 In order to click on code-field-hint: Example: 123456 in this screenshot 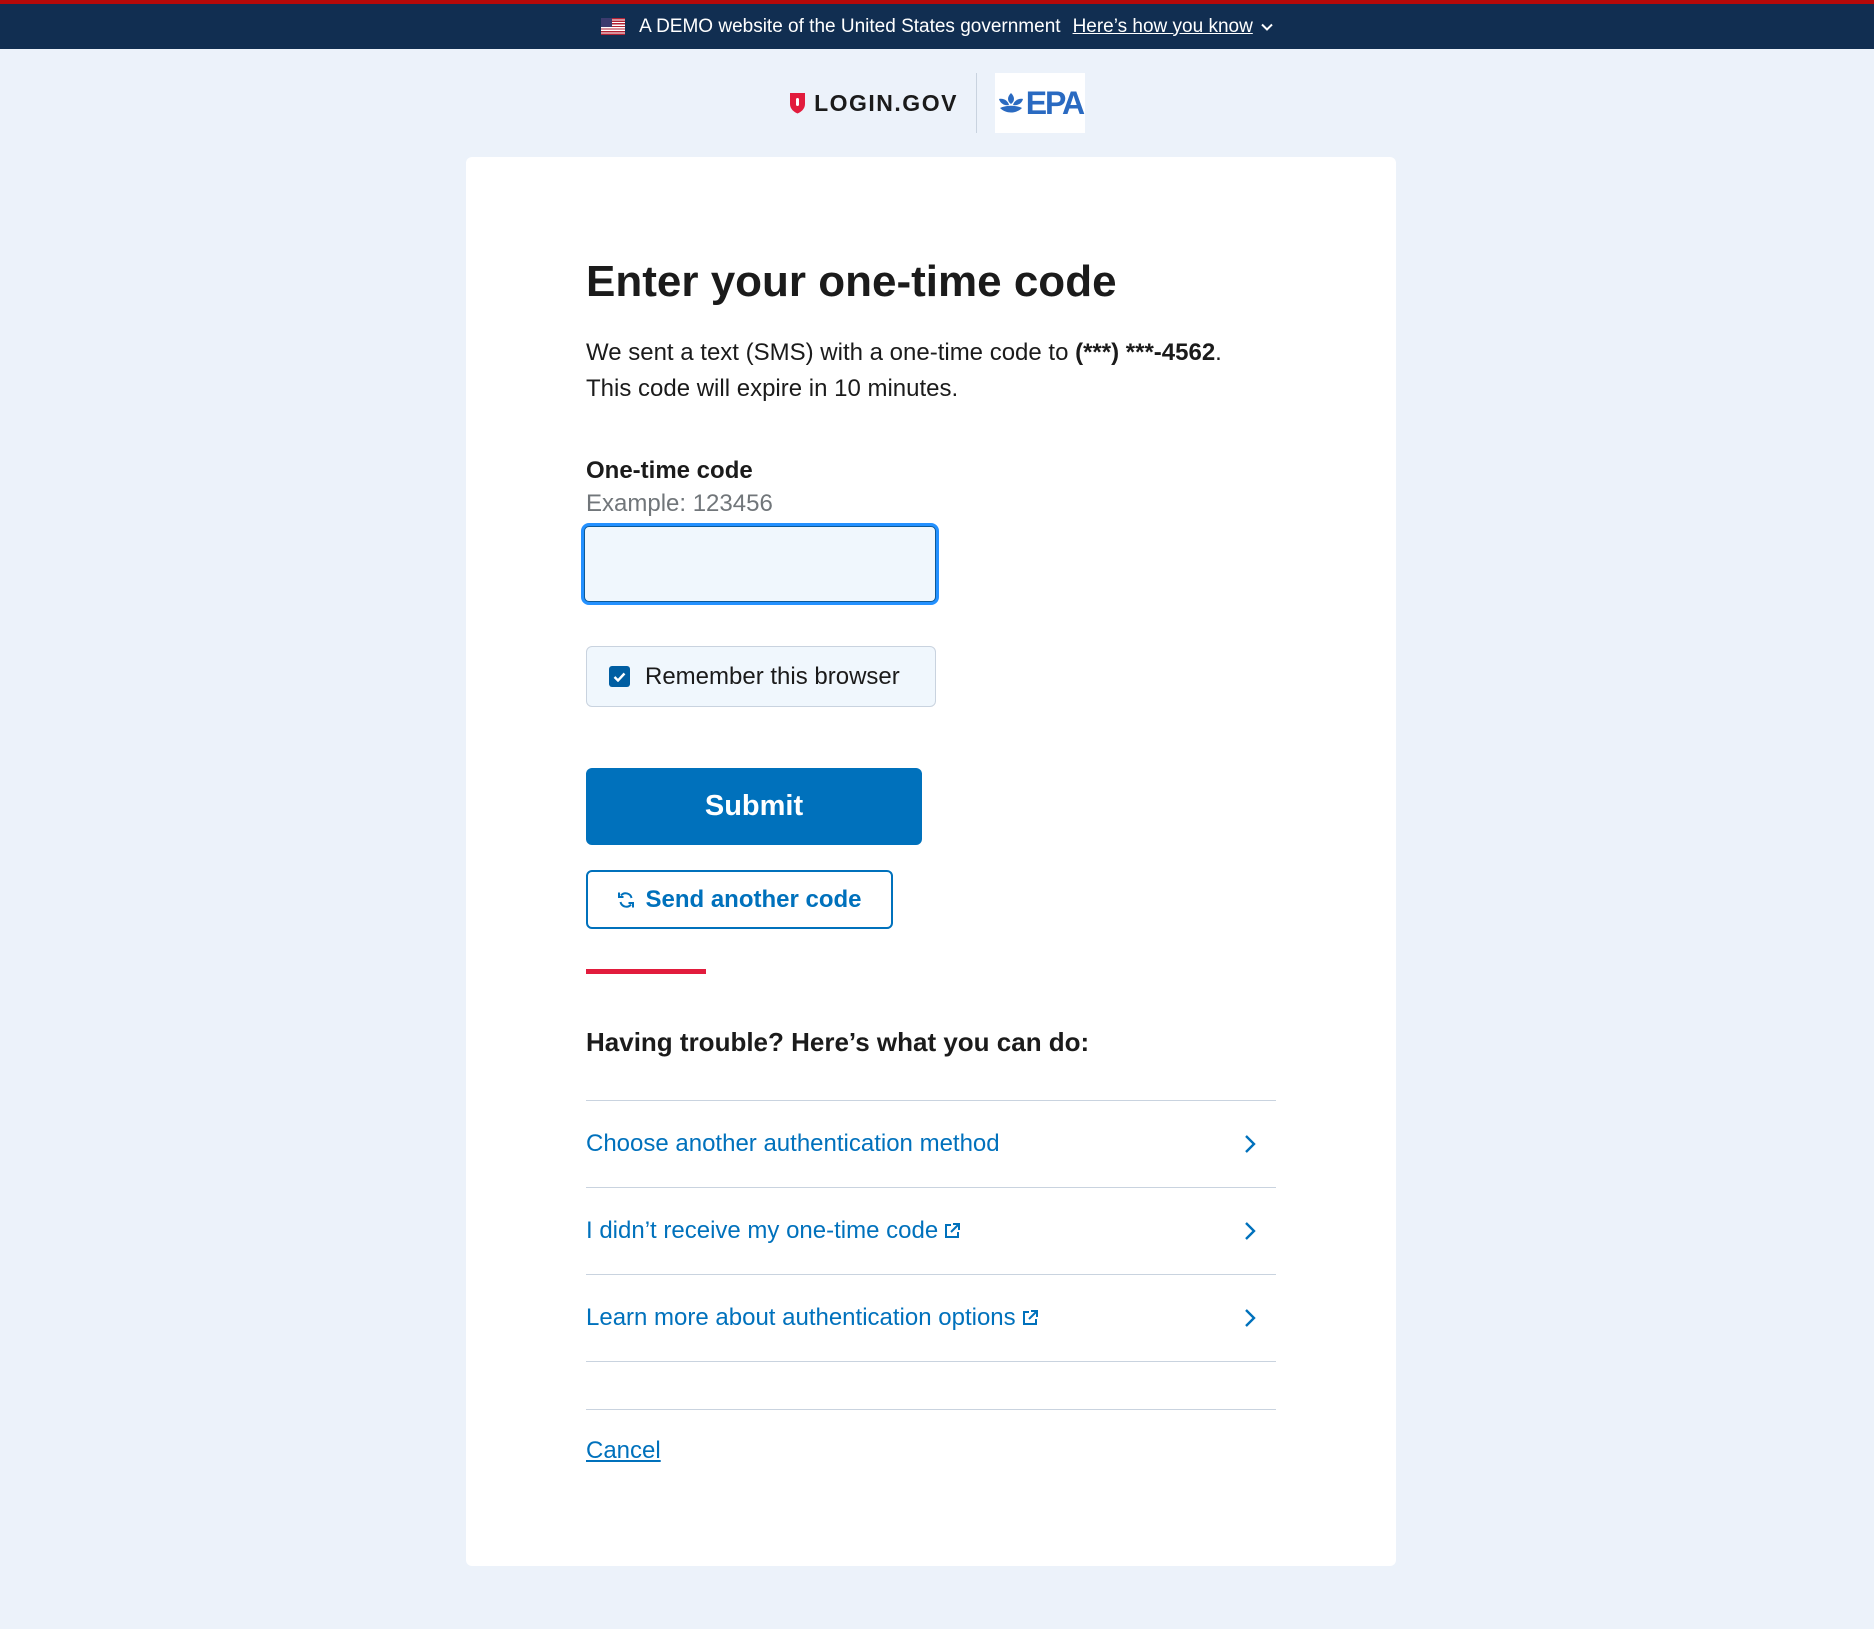, I will do `click(679, 503)`.